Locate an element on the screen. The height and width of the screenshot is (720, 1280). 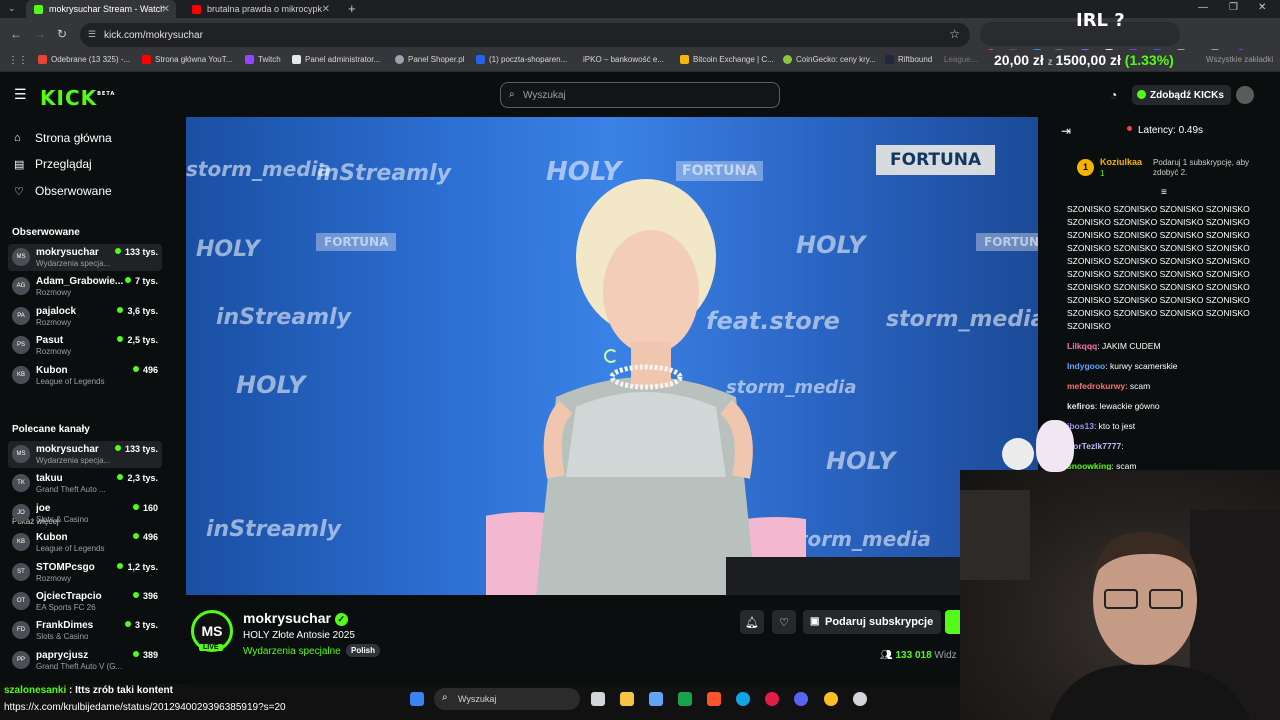
nav-browse: ▤ Przeglądaj is located at coordinates (53, 164).